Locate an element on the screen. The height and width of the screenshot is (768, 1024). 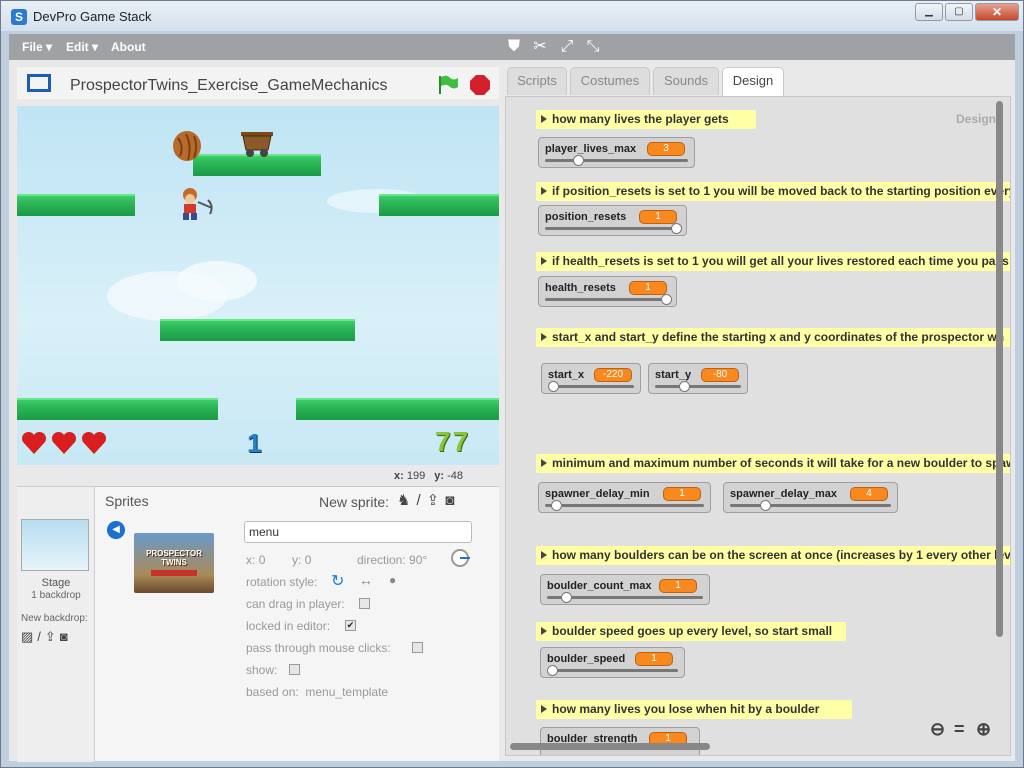
thumb-title: PROSPECTOR TWINS is located at coordinates (174, 558).